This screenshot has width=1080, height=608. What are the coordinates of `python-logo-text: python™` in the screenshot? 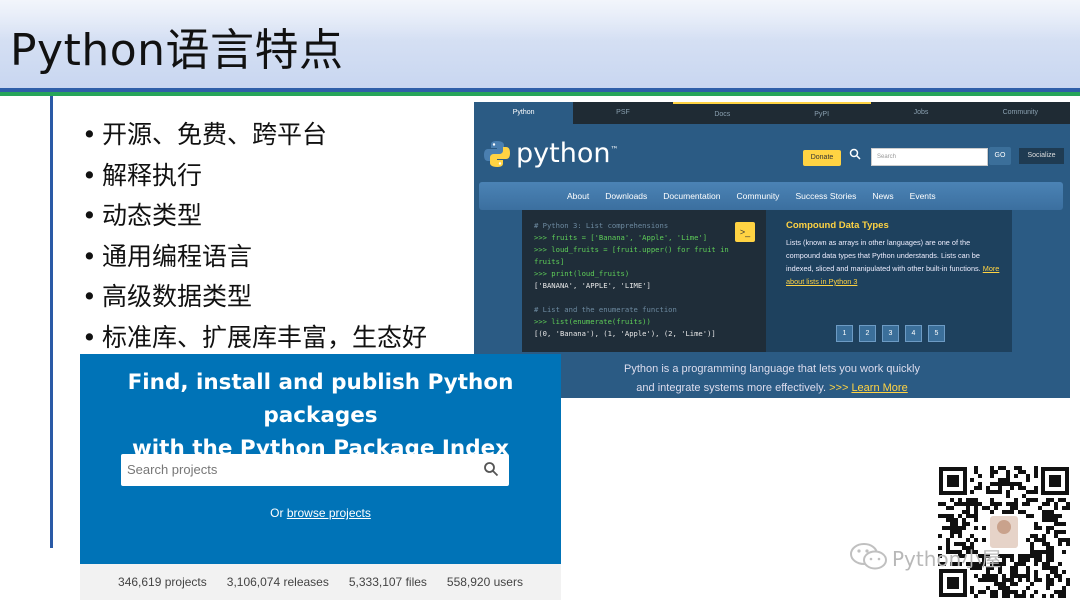 It's located at (567, 153).